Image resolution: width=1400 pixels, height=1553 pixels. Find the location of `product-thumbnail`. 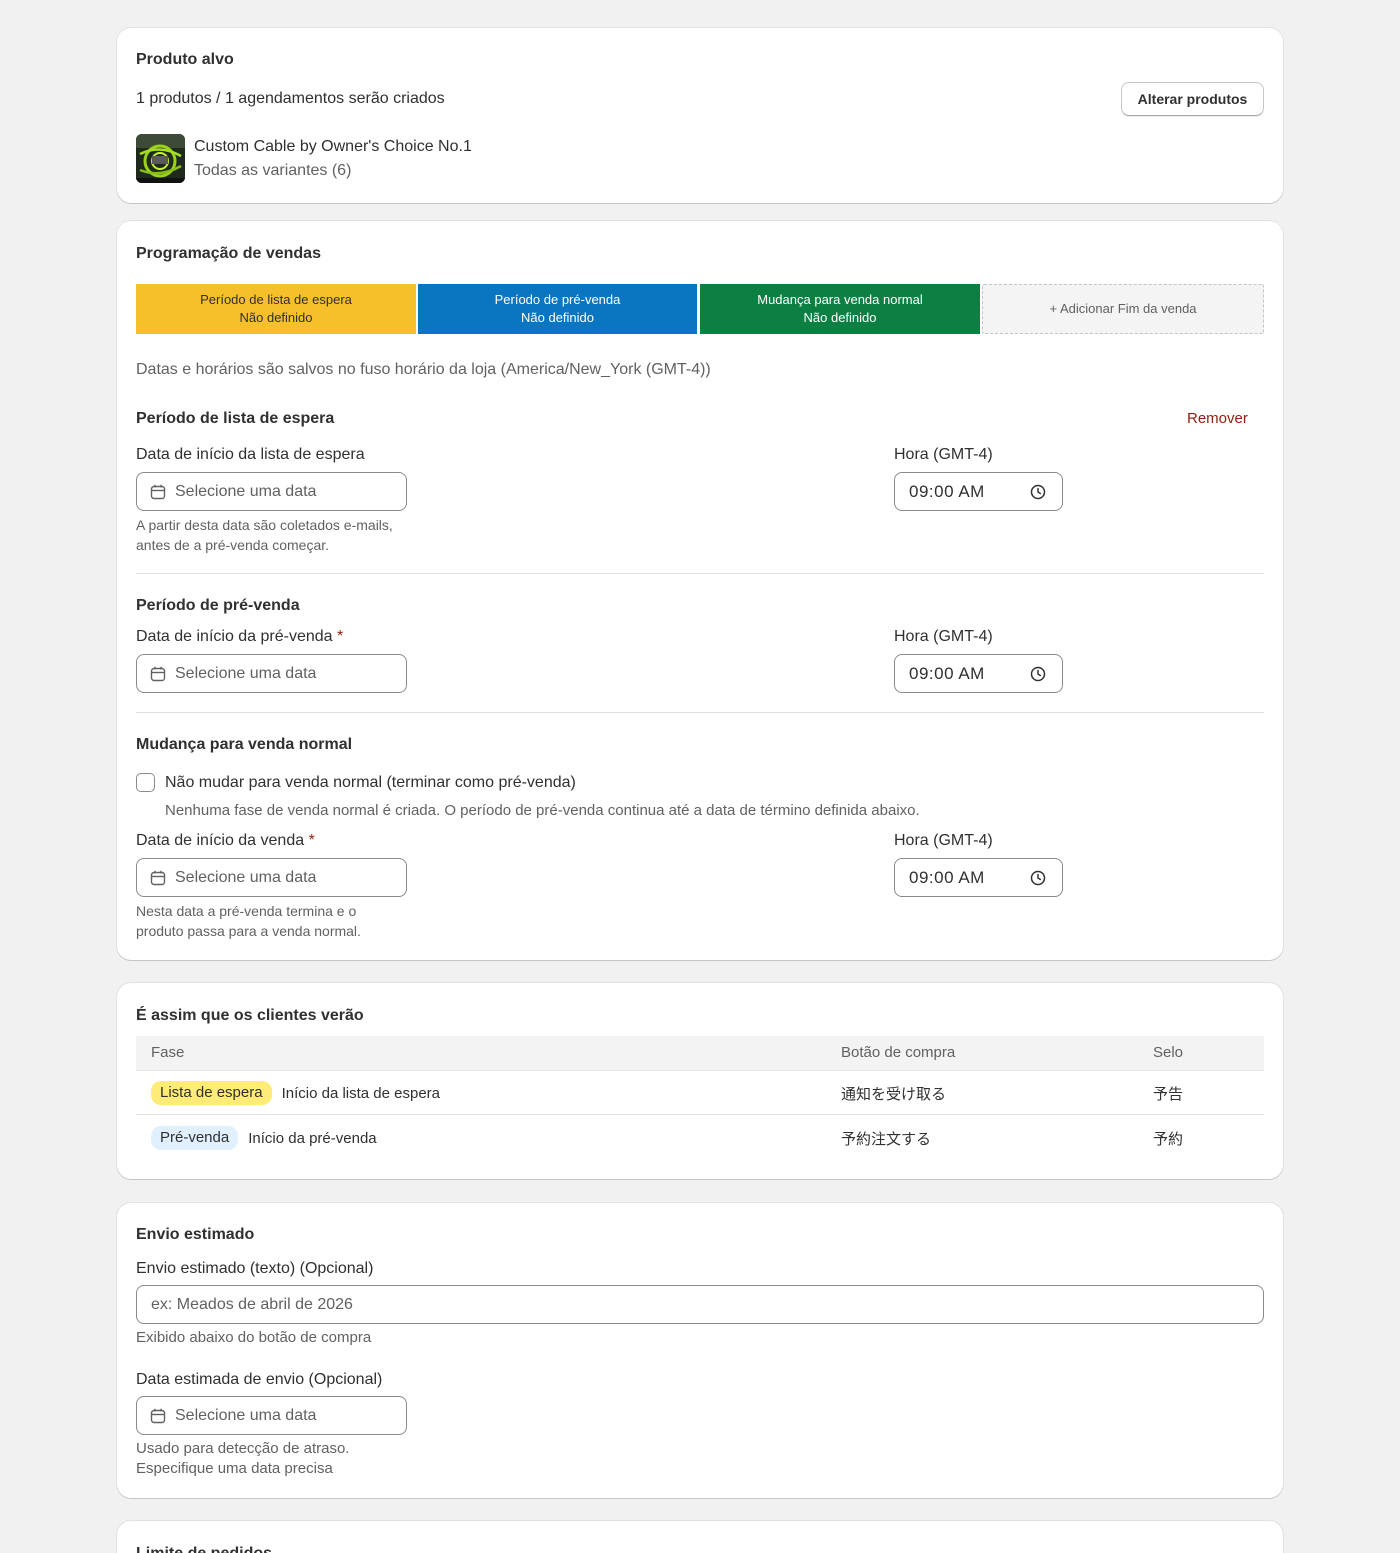

product-thumbnail is located at coordinates (160, 158).